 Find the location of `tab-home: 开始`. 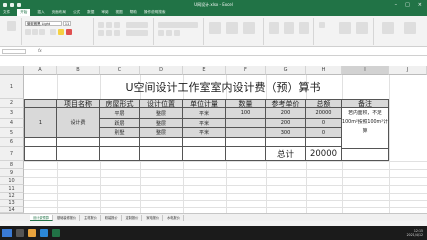

tab-home: 开始 is located at coordinates (24, 12).